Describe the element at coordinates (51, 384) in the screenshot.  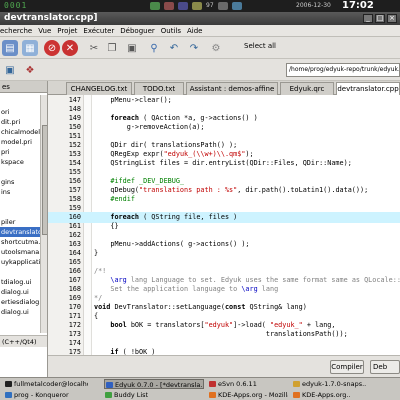
I see `taskbar-item-label: fullmetalcoder@localhost:/..` at that location.